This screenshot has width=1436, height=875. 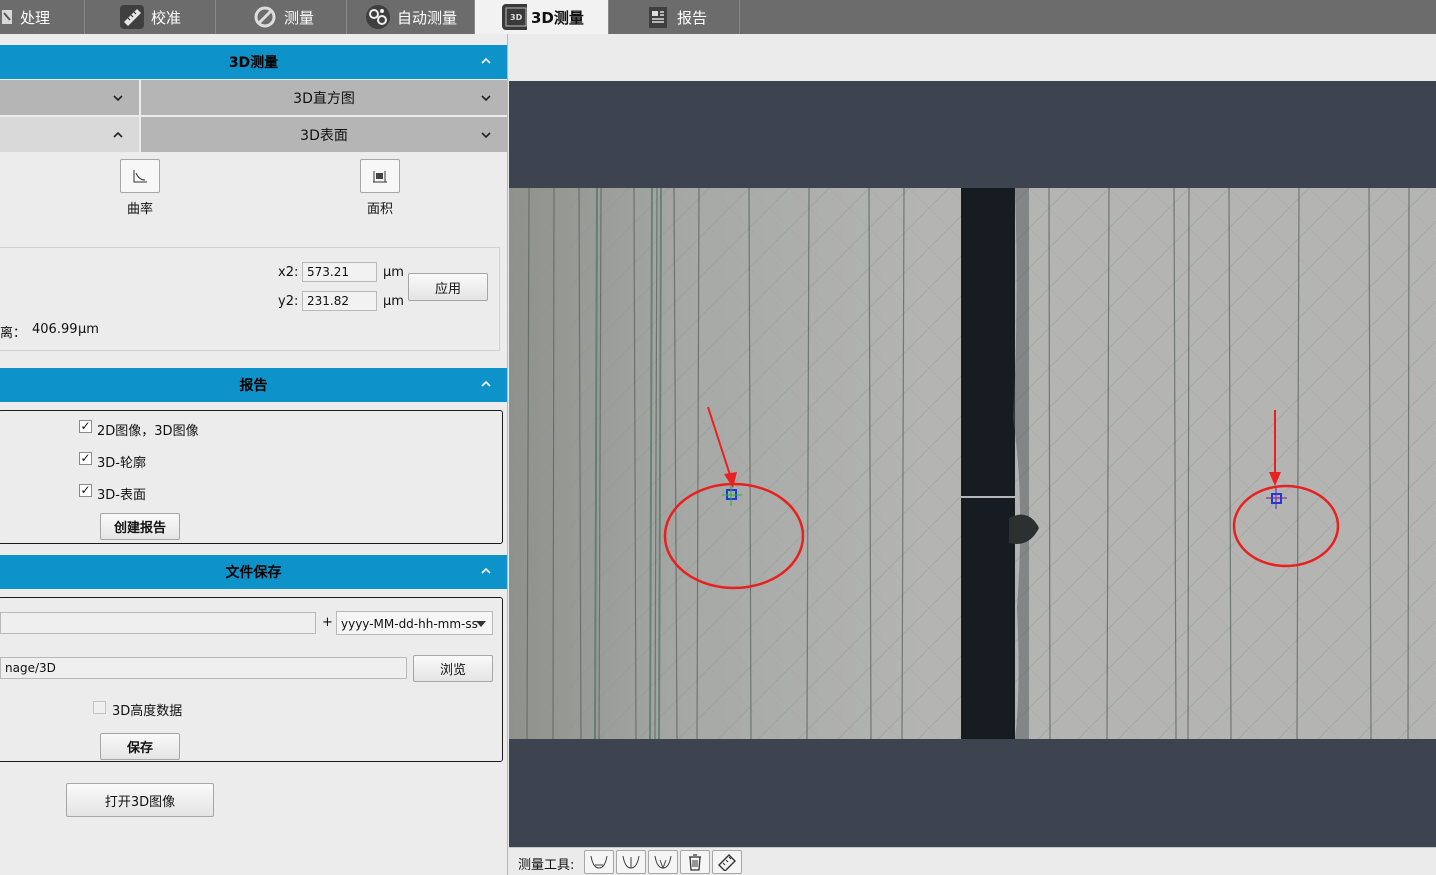 I want to click on curve-tool-3-button, so click(x=663, y=862).